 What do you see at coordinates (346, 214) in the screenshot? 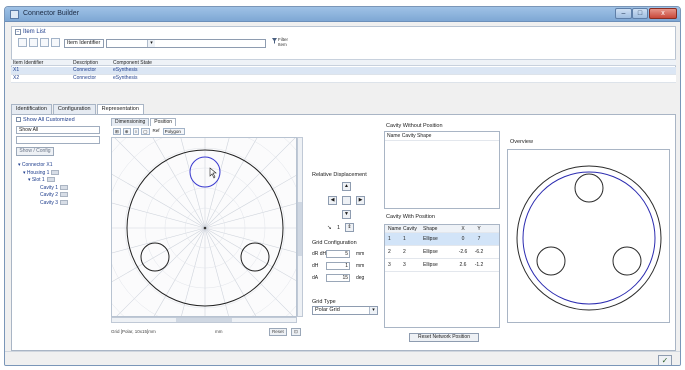
I see `move-down-button: ▼` at bounding box center [346, 214].